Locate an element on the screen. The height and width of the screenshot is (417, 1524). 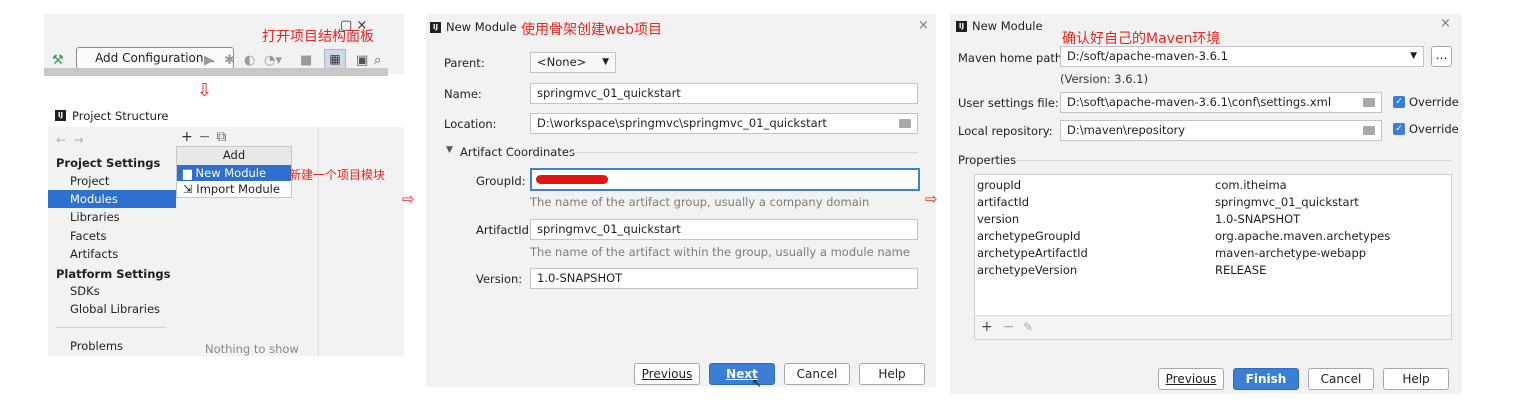
sidebar-item-artifacts: Artifacts is located at coordinates (112, 254).